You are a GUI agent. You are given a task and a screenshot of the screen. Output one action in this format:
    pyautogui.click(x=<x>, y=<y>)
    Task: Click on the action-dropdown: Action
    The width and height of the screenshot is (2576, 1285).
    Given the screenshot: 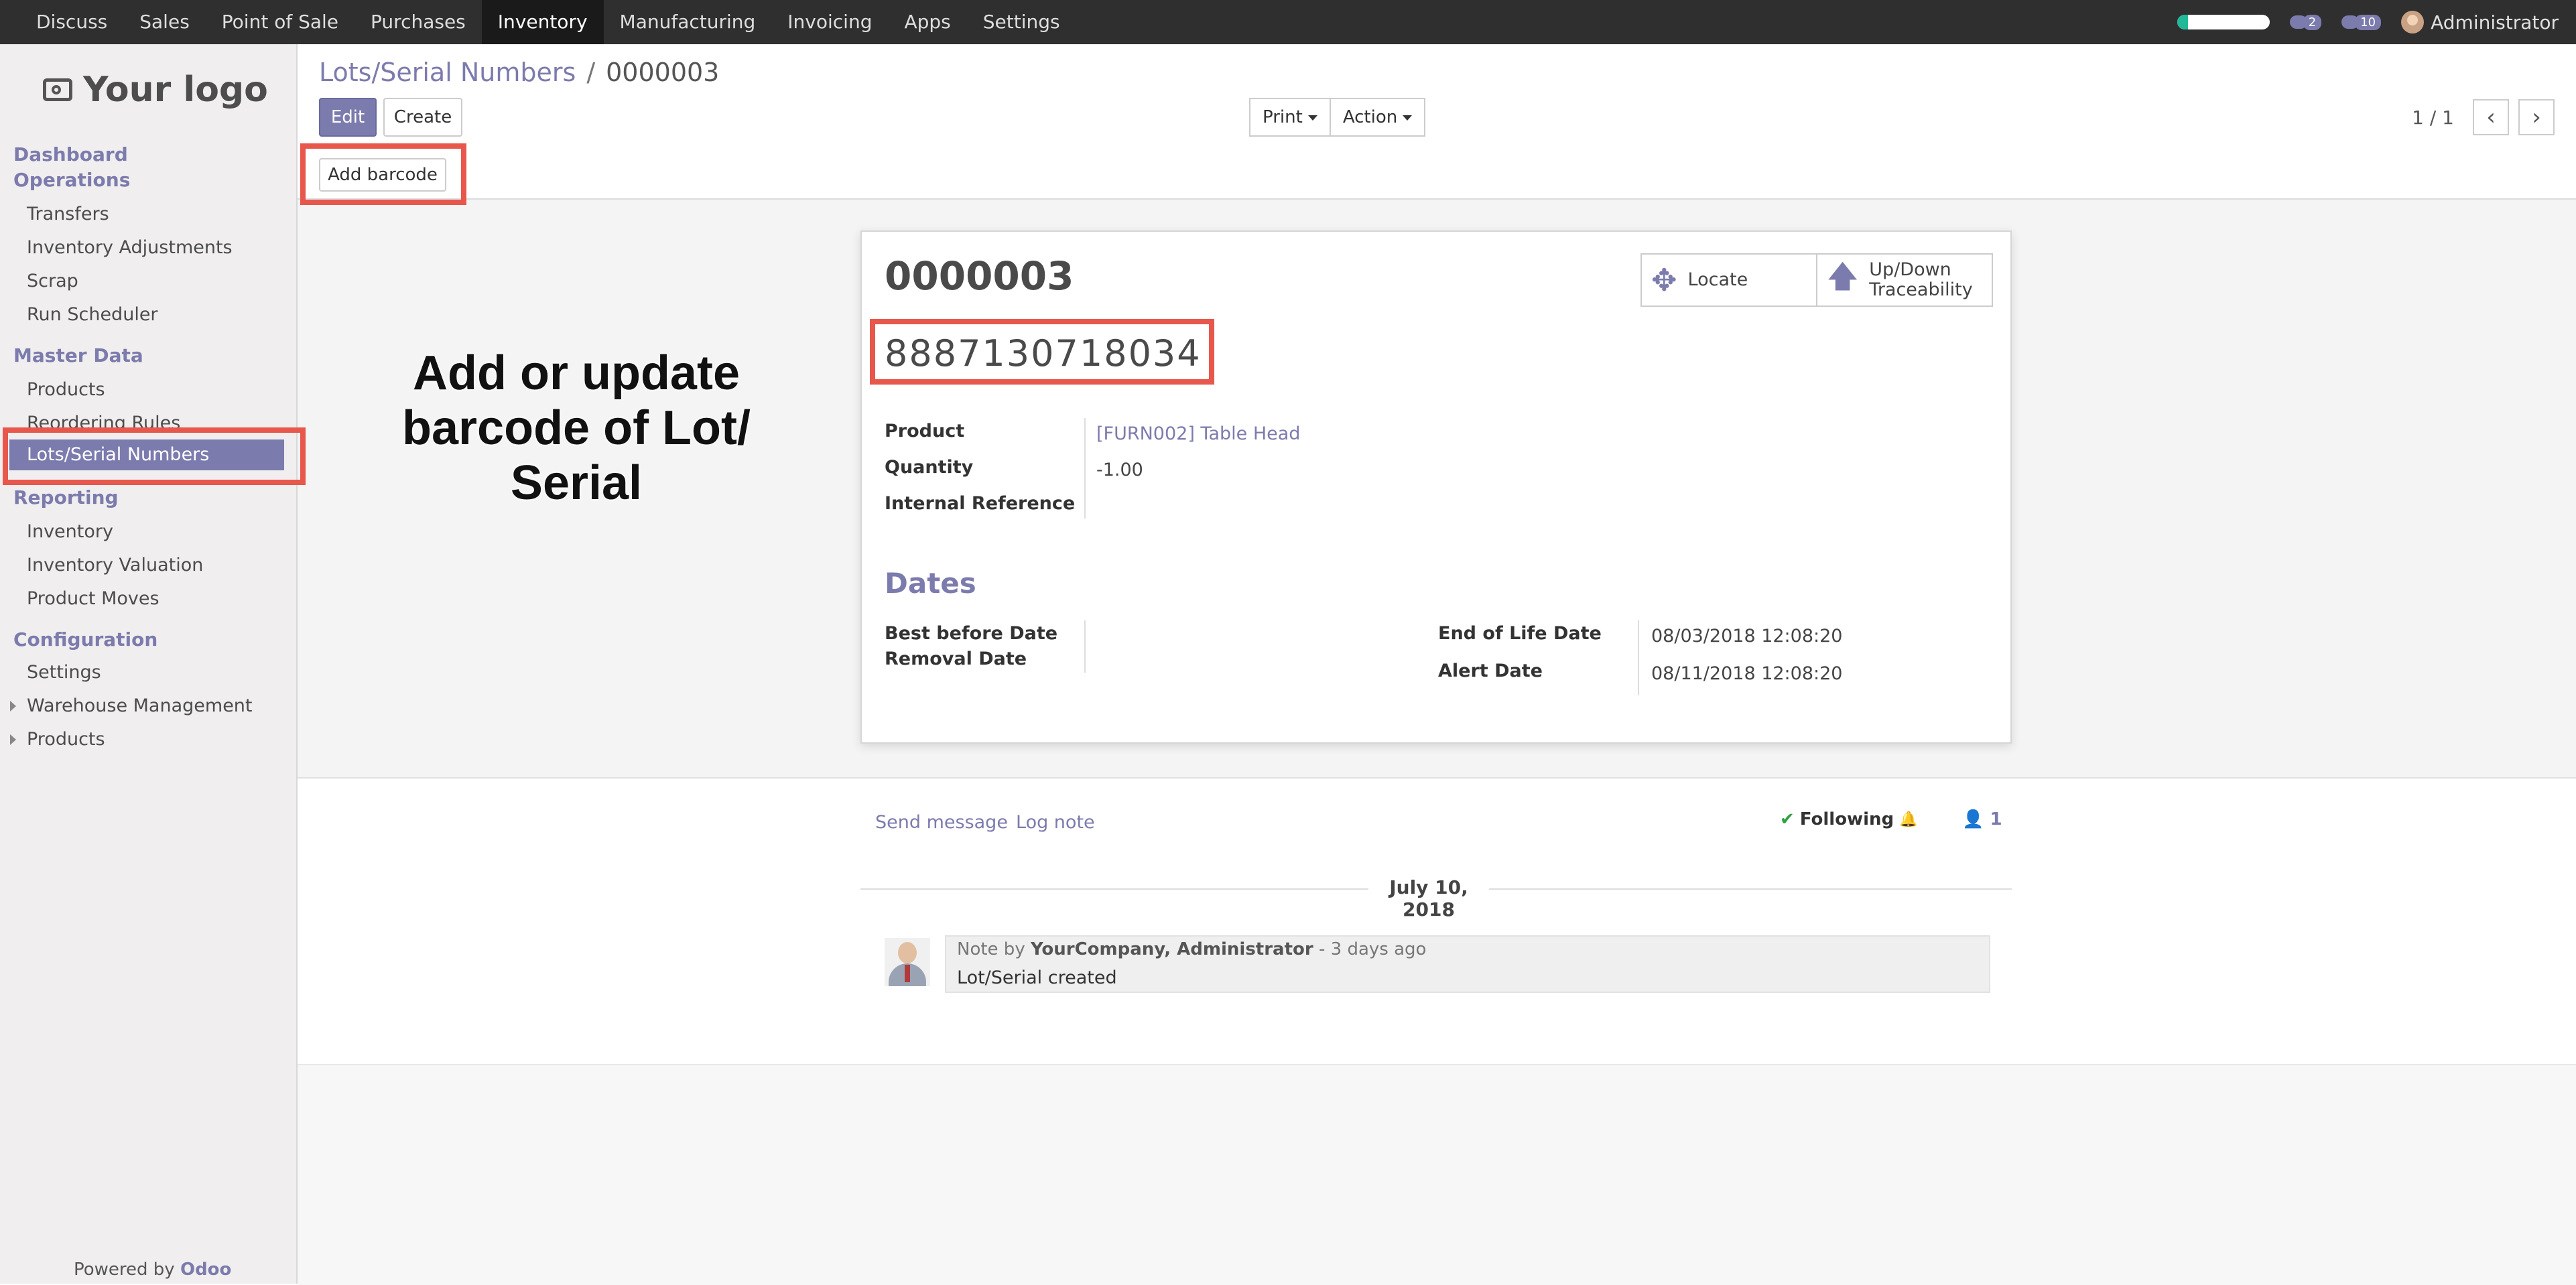 What is the action you would take?
    pyautogui.click(x=1377, y=117)
    